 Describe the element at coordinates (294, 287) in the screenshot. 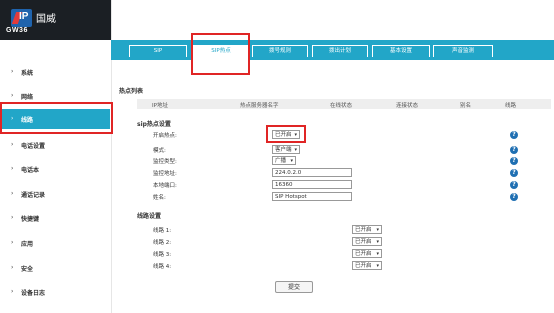

I see `submit-button: 提交` at that location.